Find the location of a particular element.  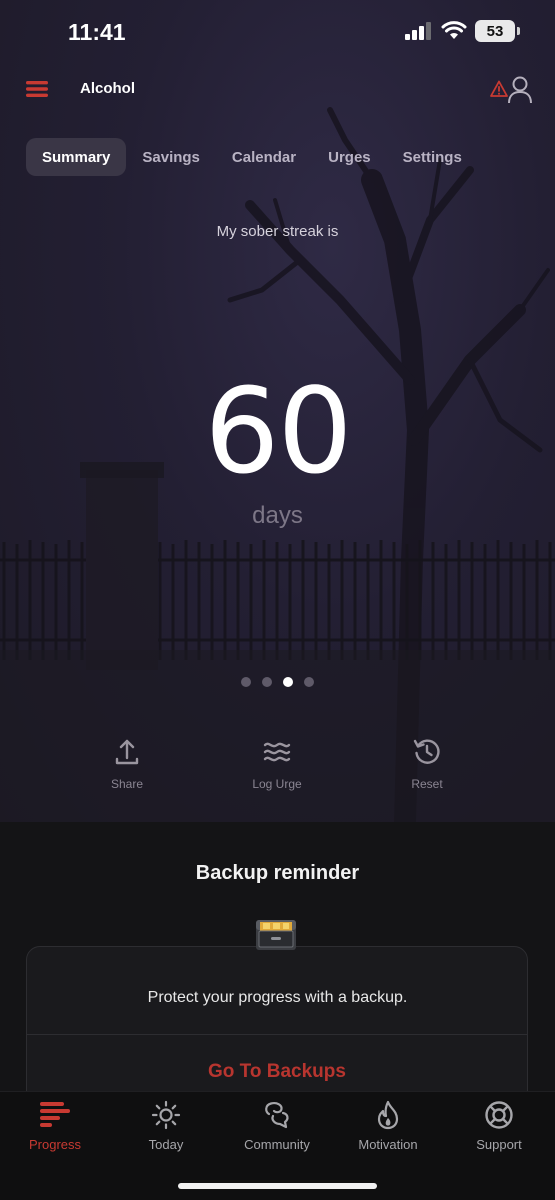

streak-unit: days is located at coordinates (277, 515).